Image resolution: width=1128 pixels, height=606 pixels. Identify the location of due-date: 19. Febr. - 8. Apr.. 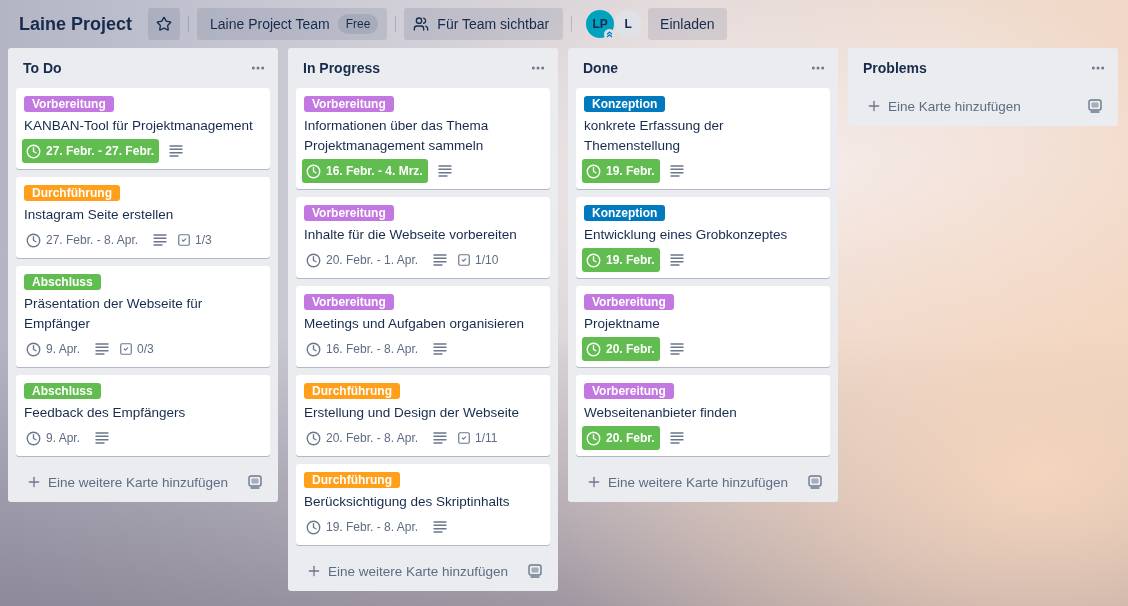
(372, 527).